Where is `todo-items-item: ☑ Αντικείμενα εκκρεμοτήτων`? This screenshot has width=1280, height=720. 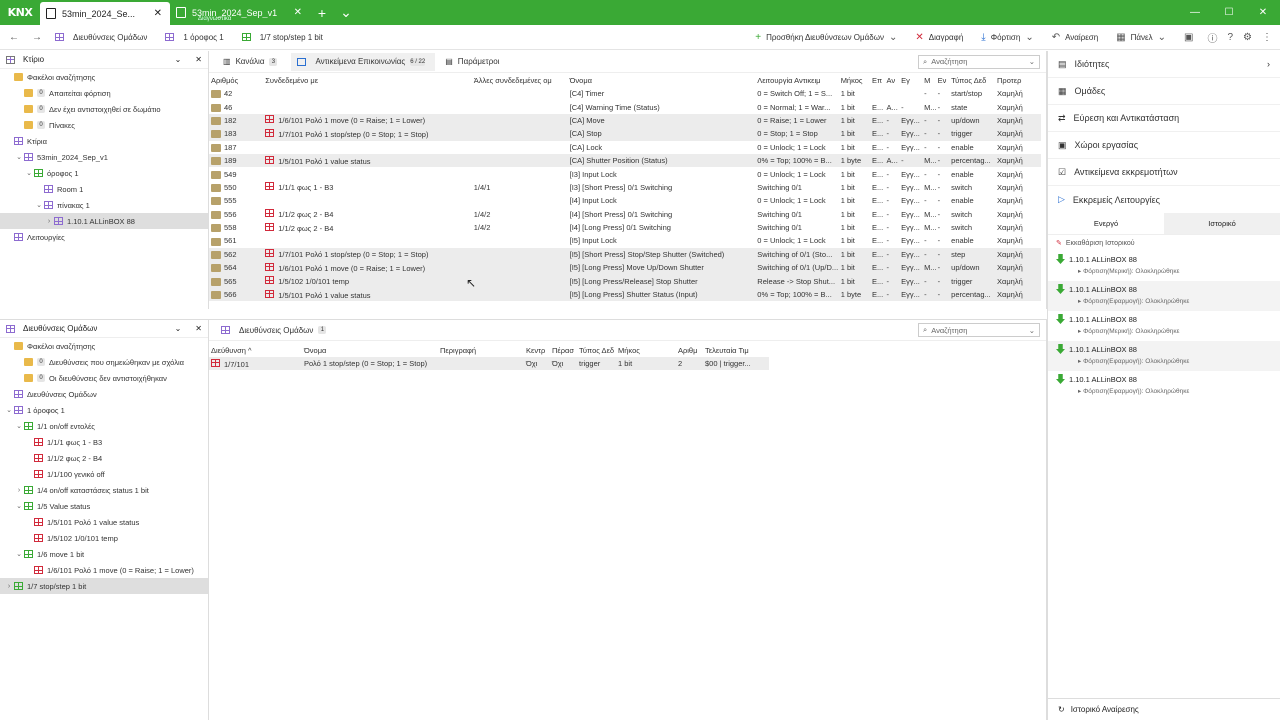
todo-items-item: ☑ Αντικείμενα εκκρεμοτήτων is located at coordinates (1164, 172).